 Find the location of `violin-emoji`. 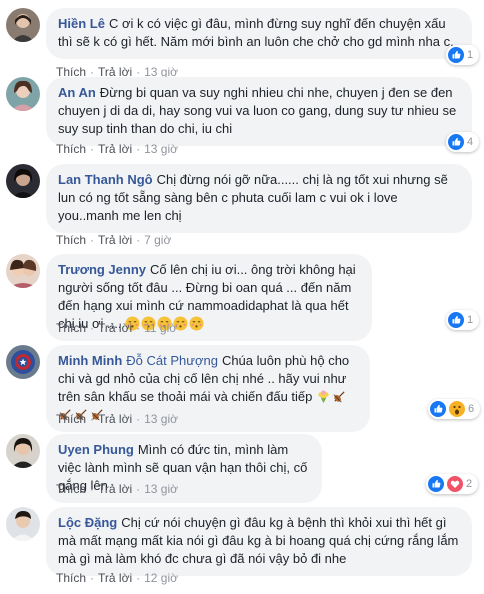

violin-emoji is located at coordinates (339, 397).